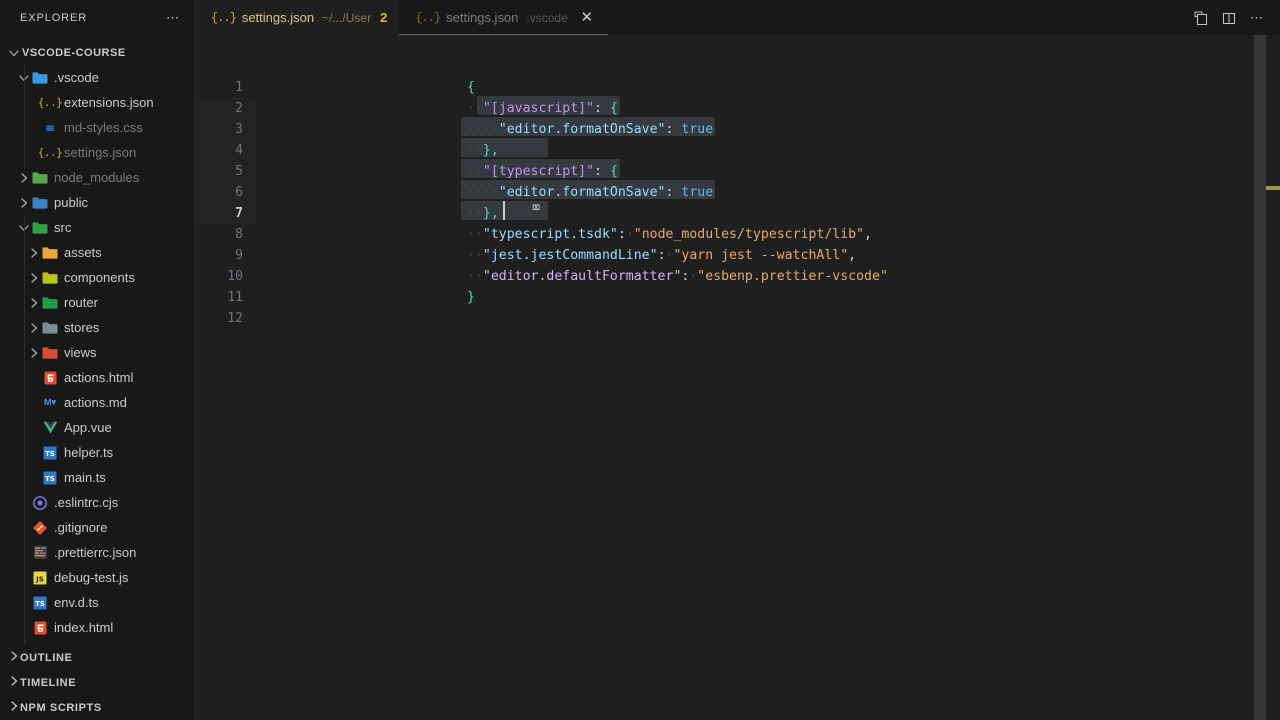 The width and height of the screenshot is (1280, 720). Describe the element at coordinates (239, 129) in the screenshot. I see `line-number: 3` at that location.